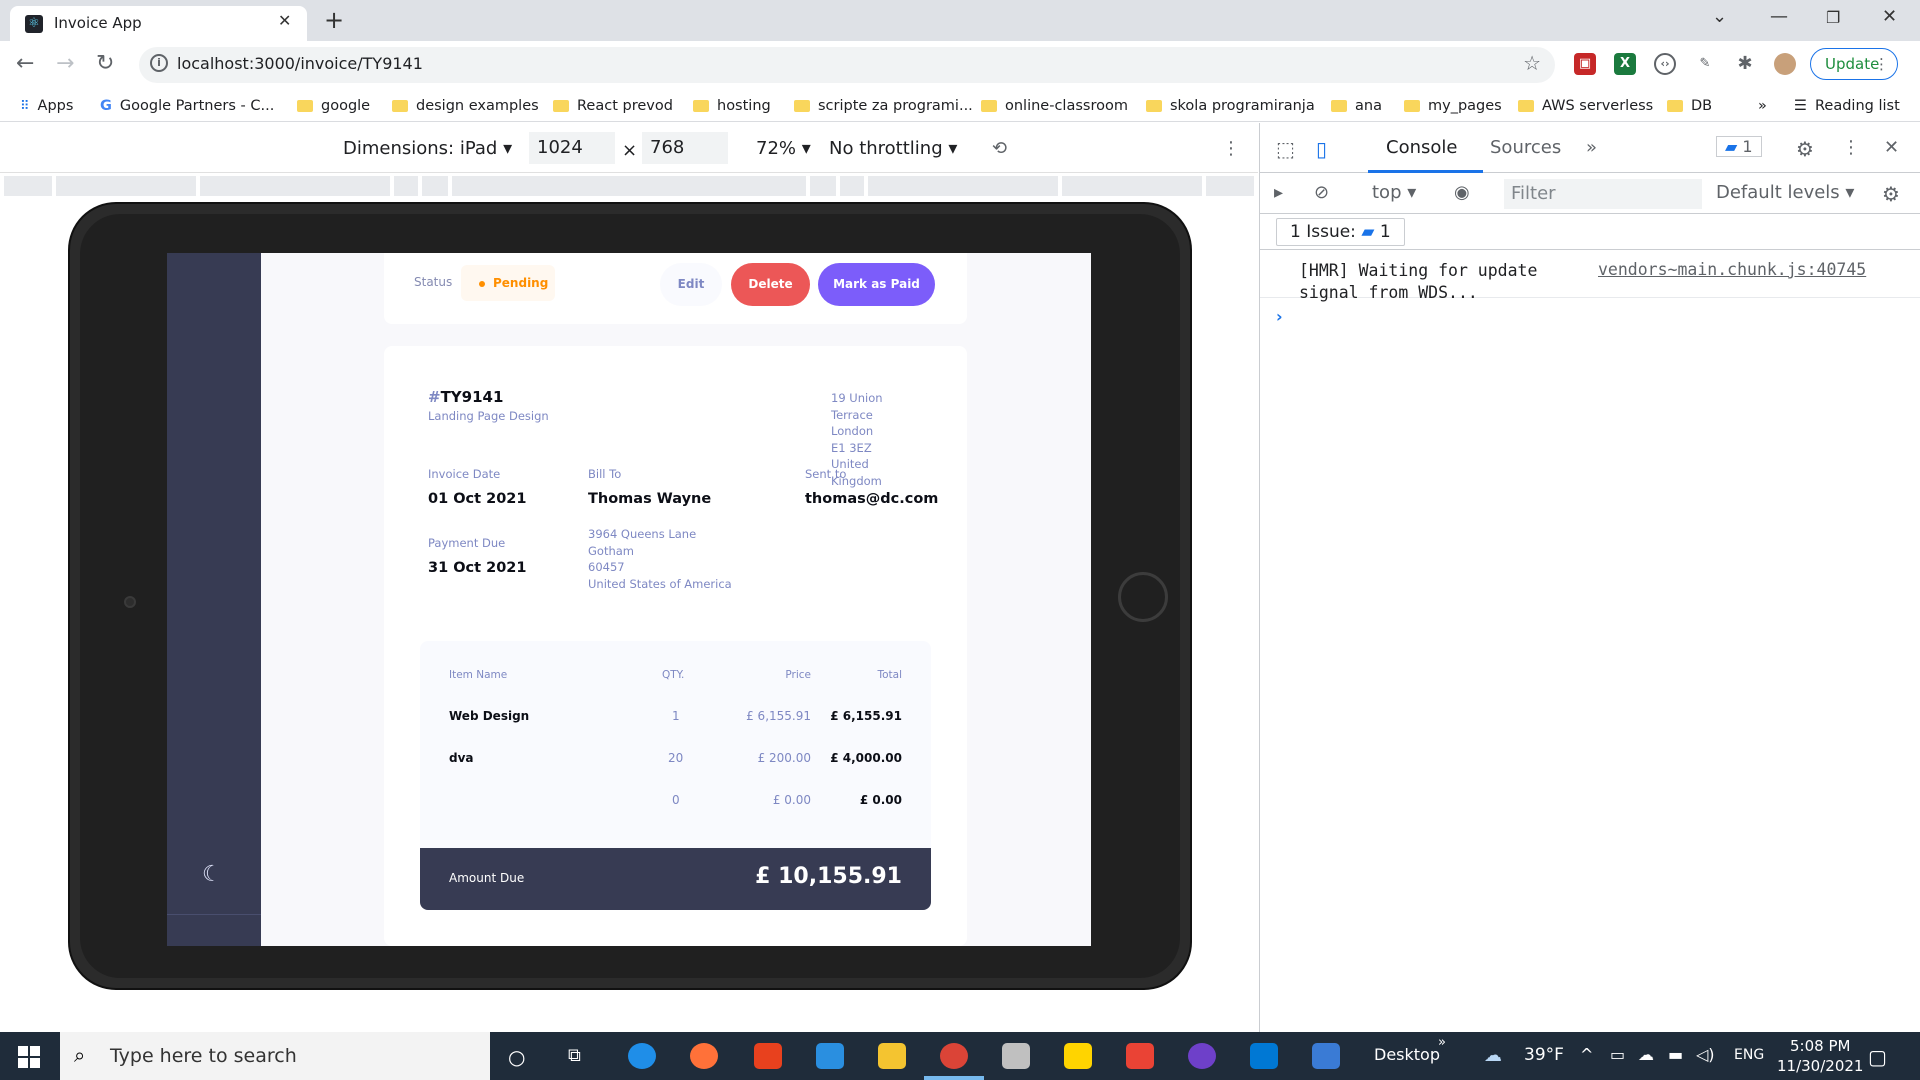 The width and height of the screenshot is (1920, 1080). What do you see at coordinates (1278, 192) in the screenshot?
I see `sidebar-toggle-icon: ▸` at bounding box center [1278, 192].